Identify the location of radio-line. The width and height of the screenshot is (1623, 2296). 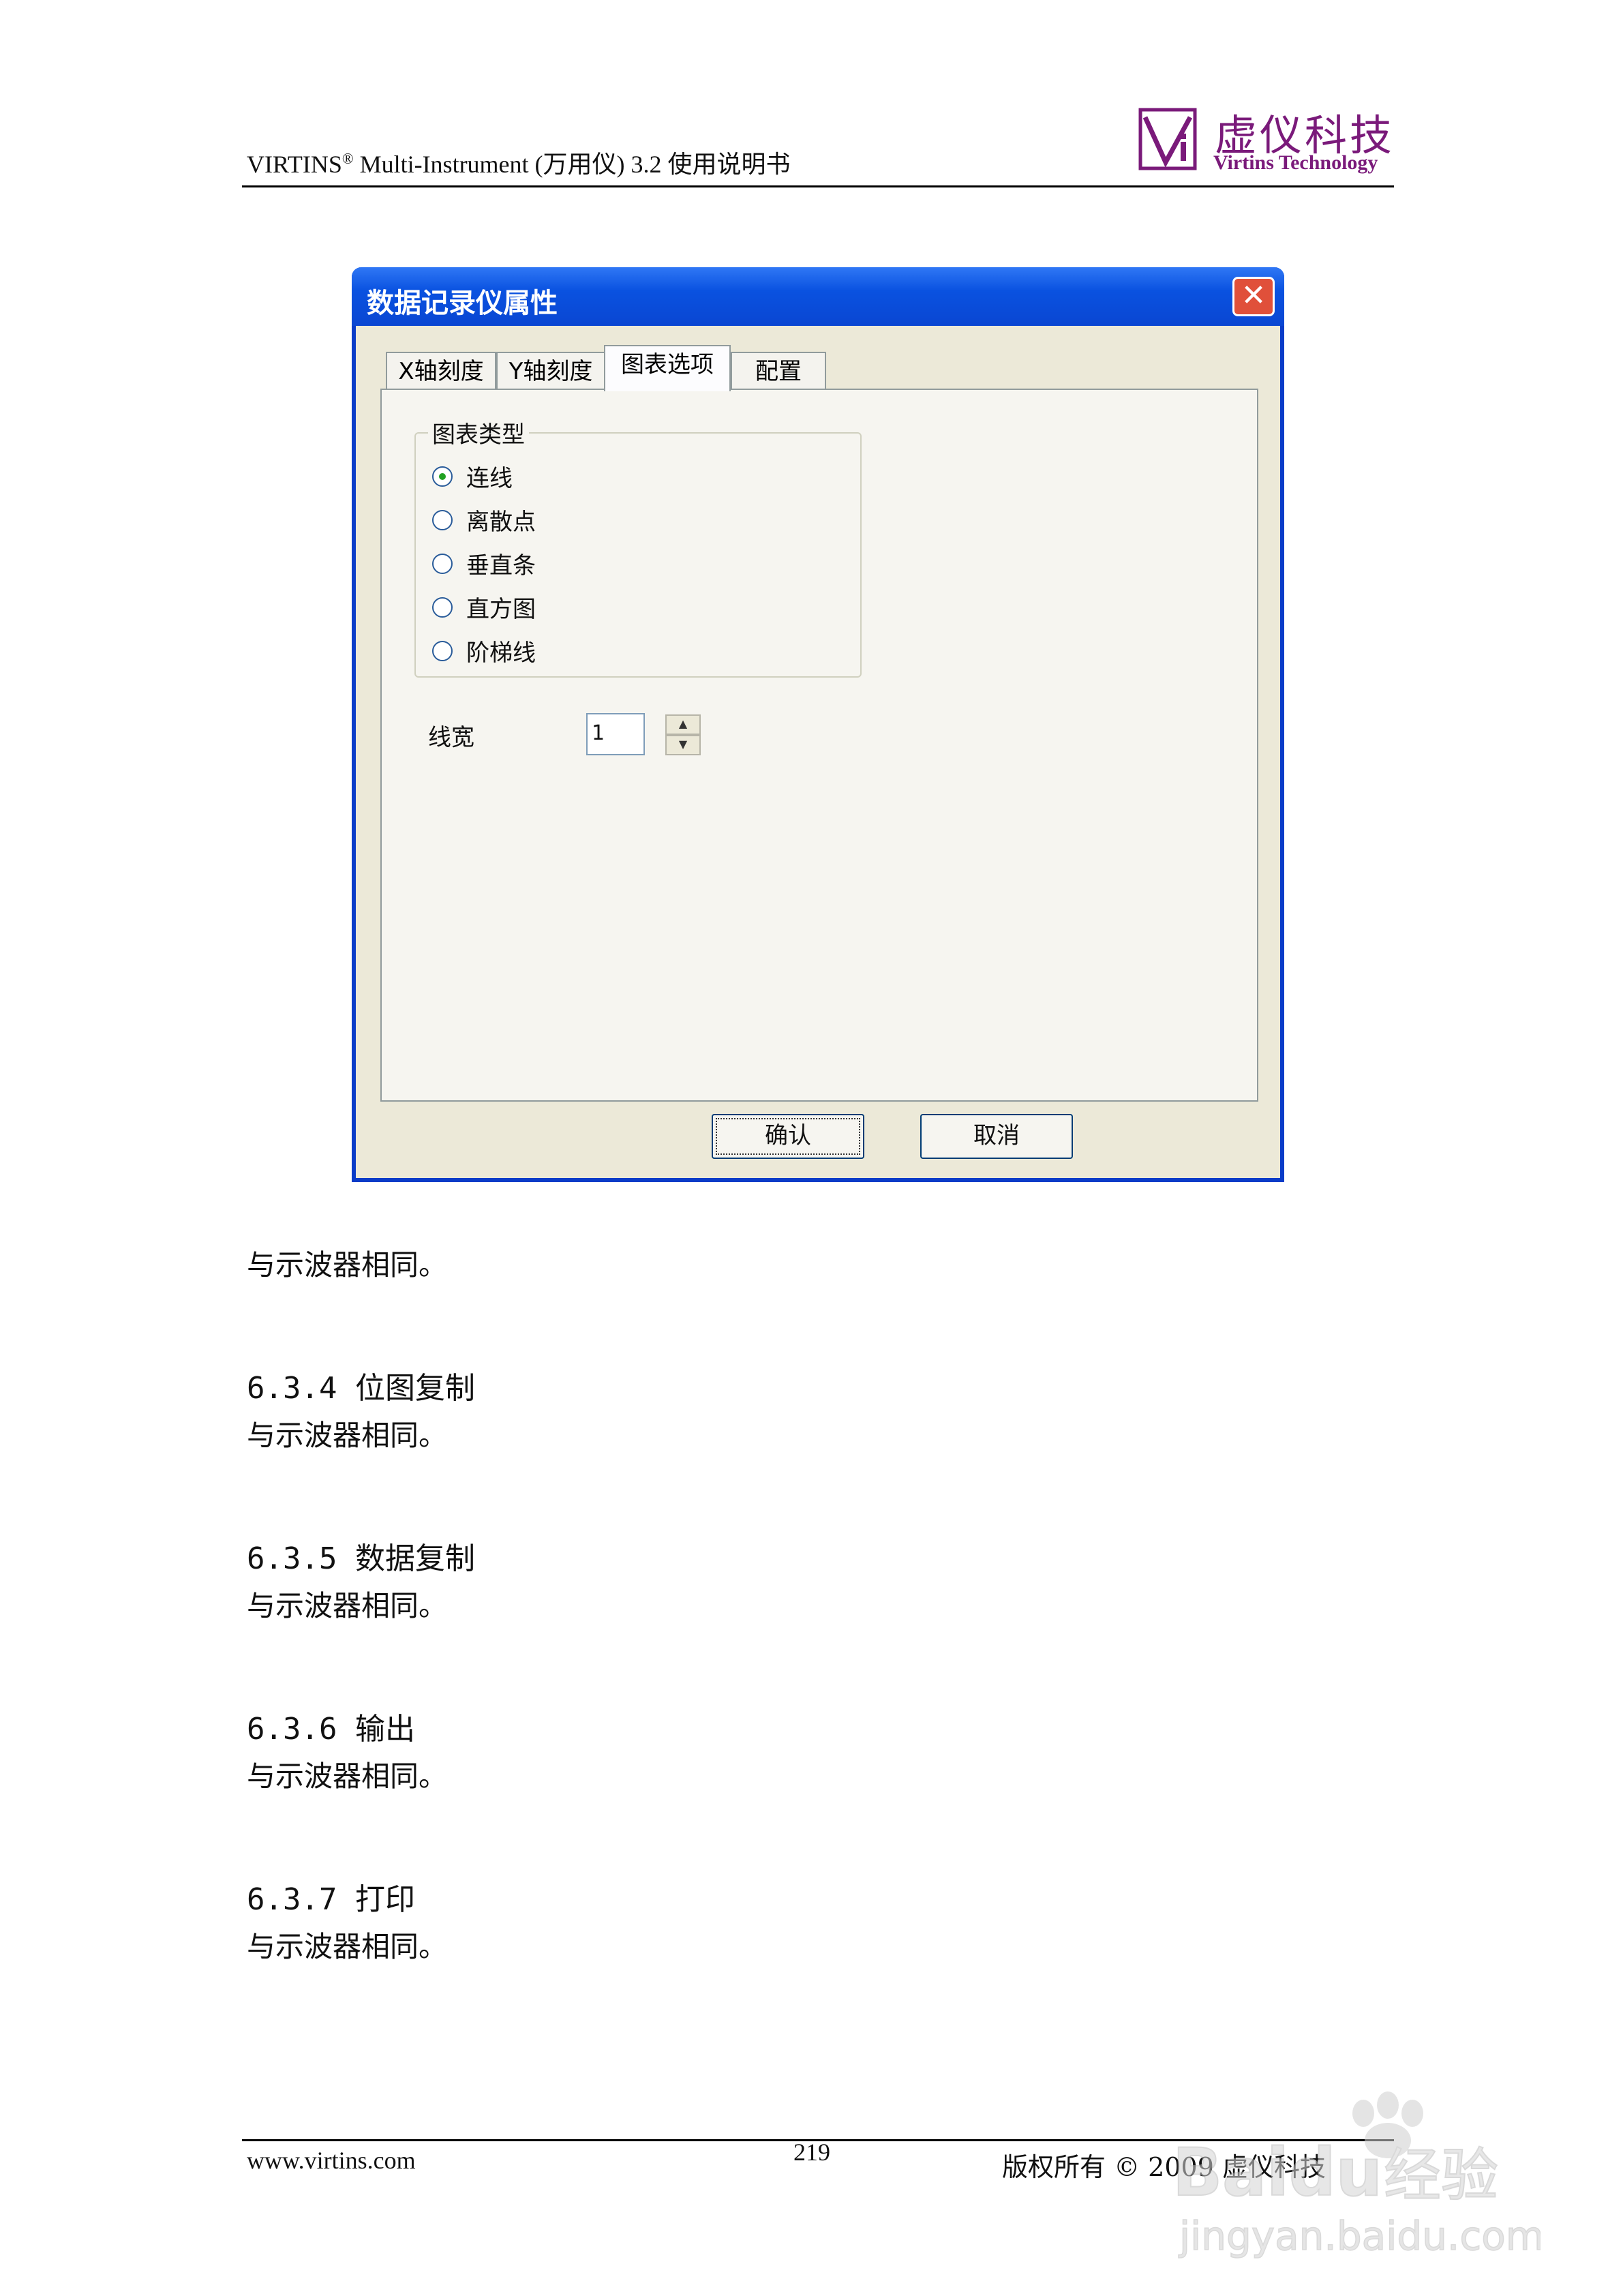
(442, 476).